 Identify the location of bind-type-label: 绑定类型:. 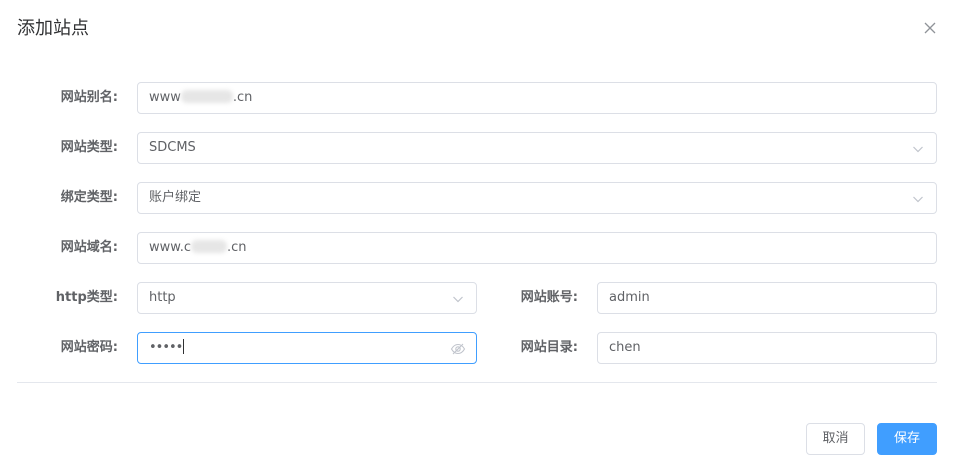
(89, 197).